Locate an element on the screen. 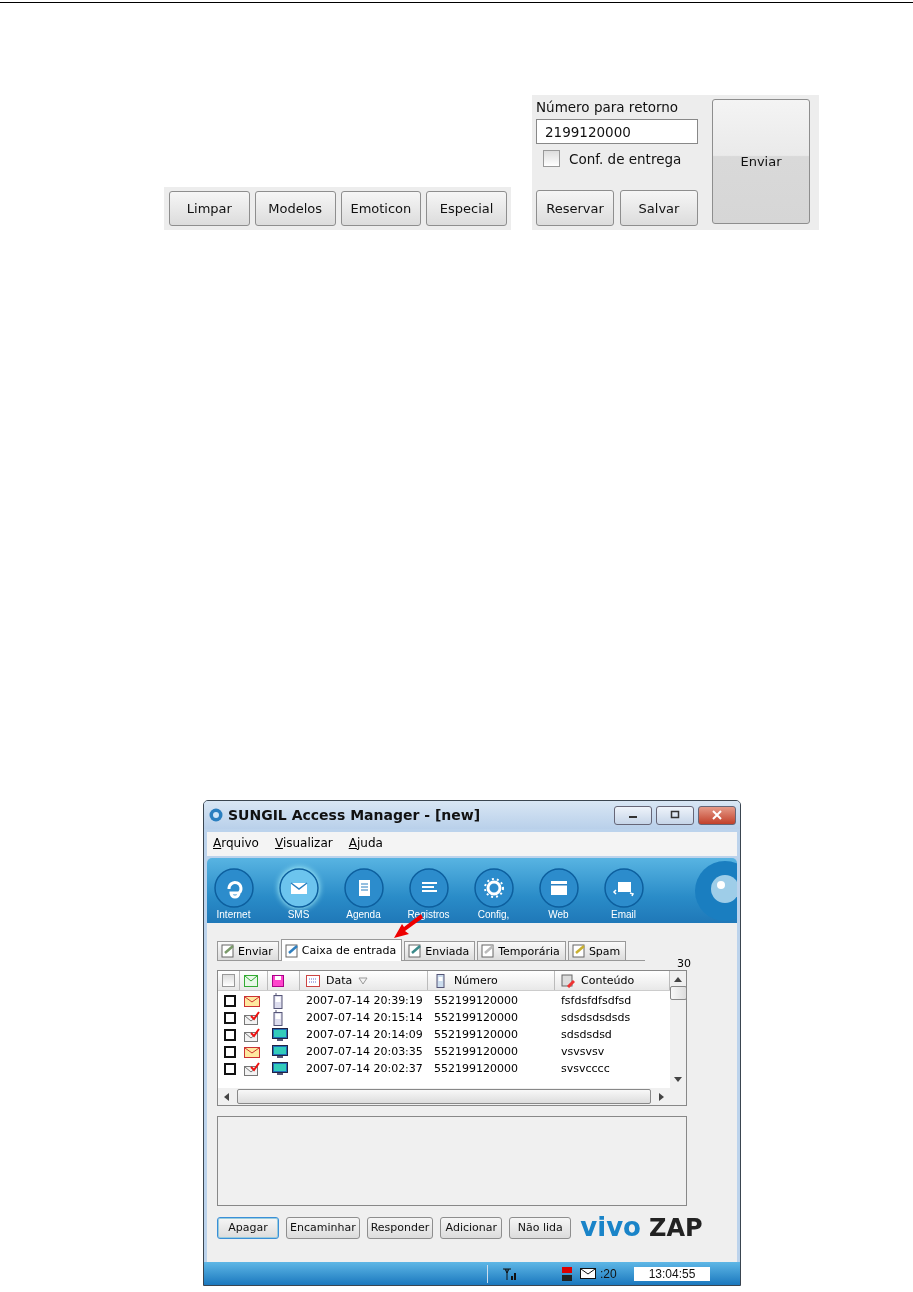 This screenshot has height=1292, width=913. window-title: SUNGIL Access Manager - [new] is located at coordinates (355, 815).